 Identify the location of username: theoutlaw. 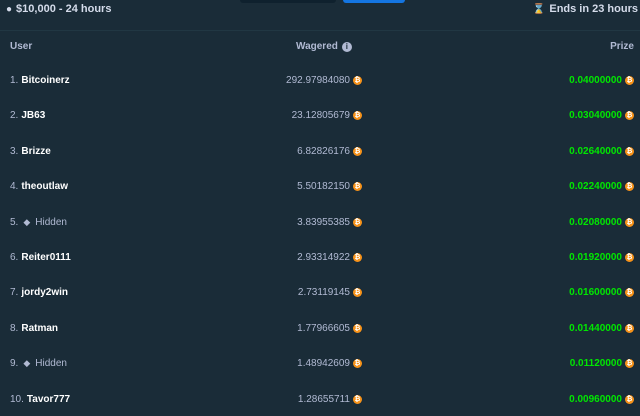
(44, 186).